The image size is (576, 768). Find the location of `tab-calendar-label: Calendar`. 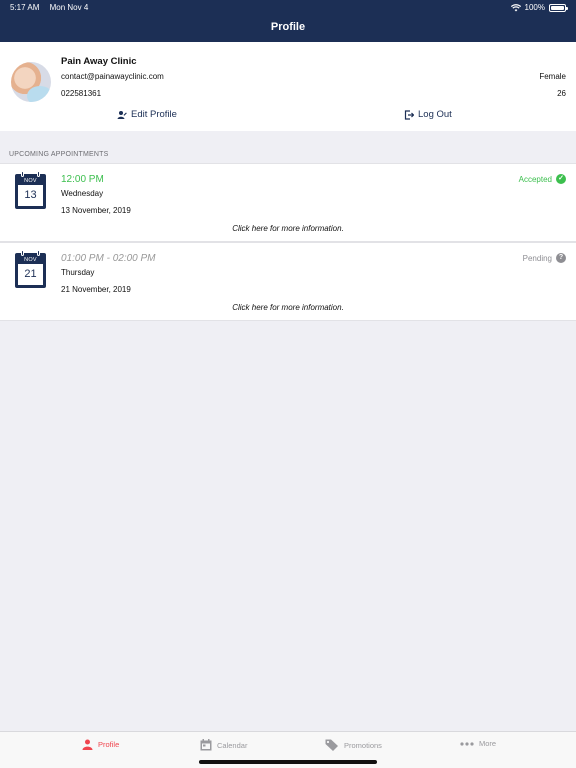

tab-calendar-label: Calendar is located at coordinates (232, 745).